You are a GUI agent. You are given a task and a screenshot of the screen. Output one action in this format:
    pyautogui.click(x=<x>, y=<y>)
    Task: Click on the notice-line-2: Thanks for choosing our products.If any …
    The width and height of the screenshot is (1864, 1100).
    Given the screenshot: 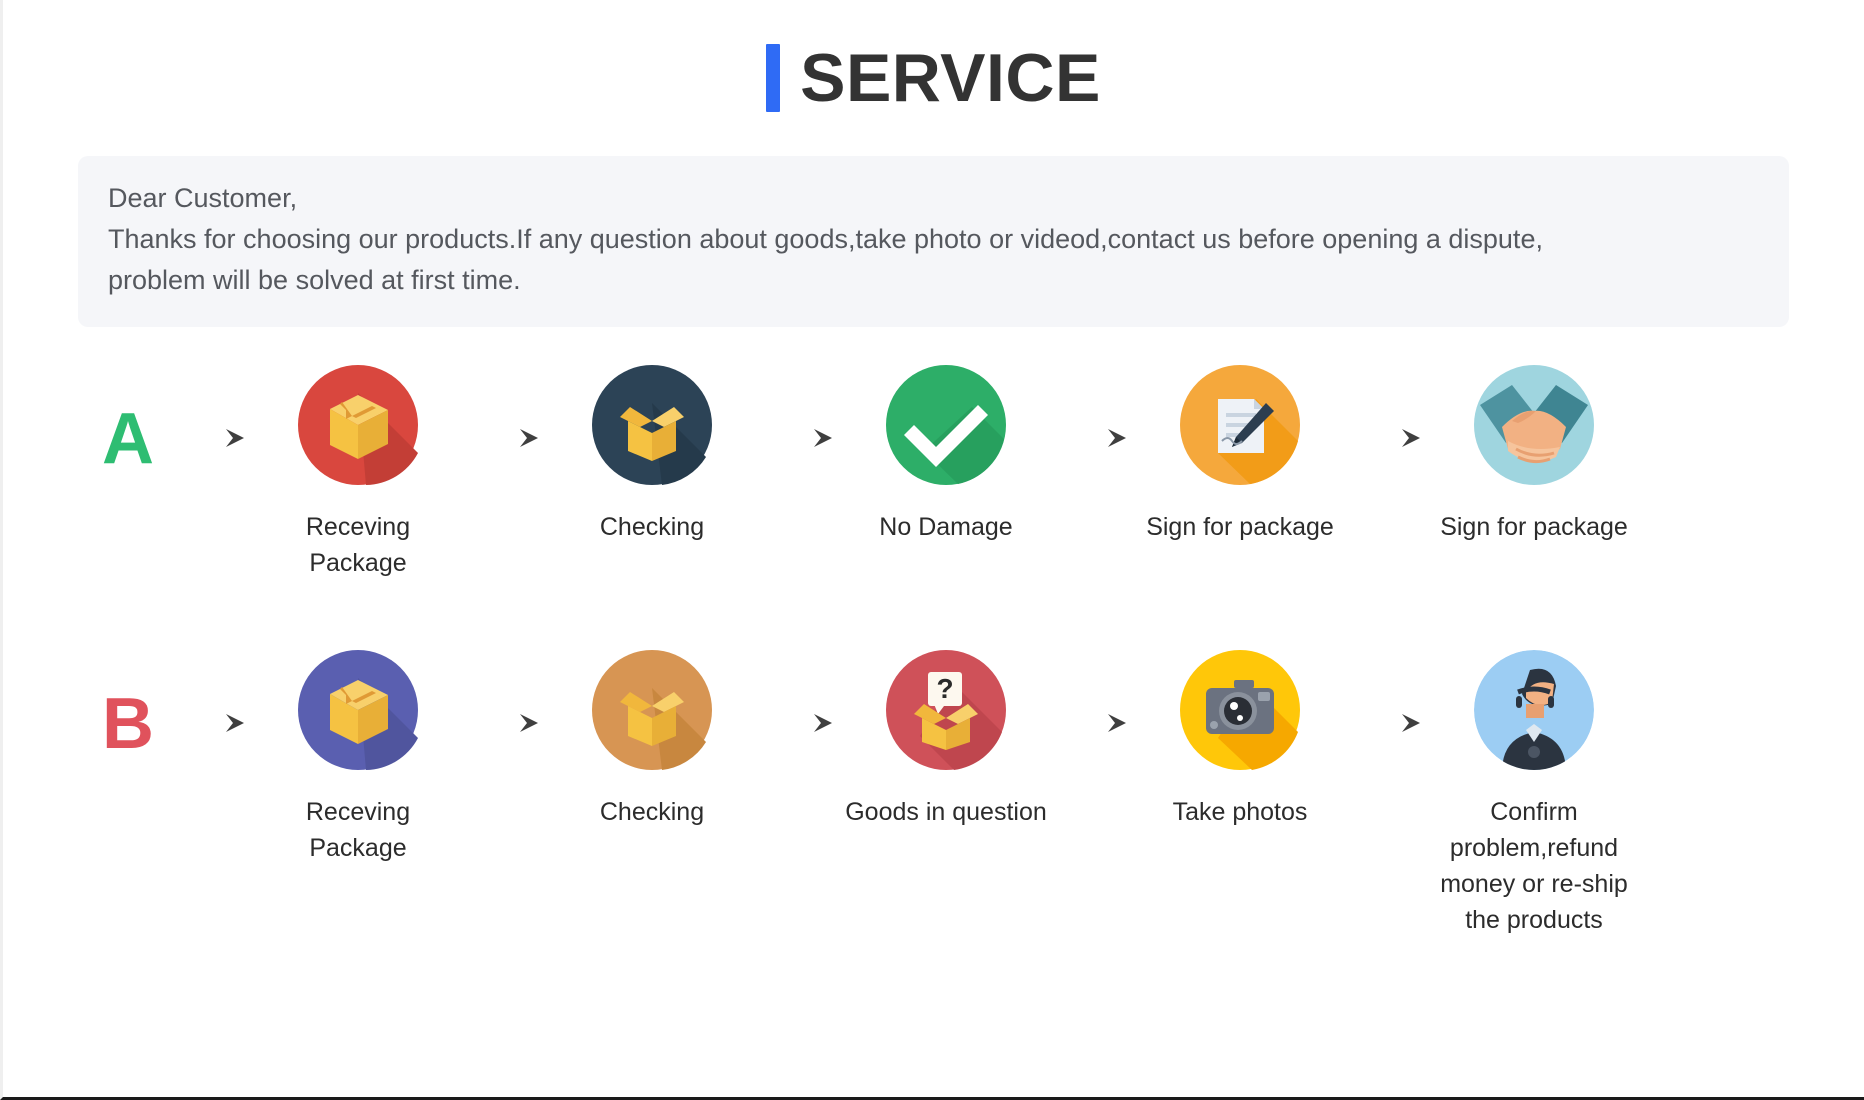 What is the action you would take?
    pyautogui.click(x=825, y=239)
    